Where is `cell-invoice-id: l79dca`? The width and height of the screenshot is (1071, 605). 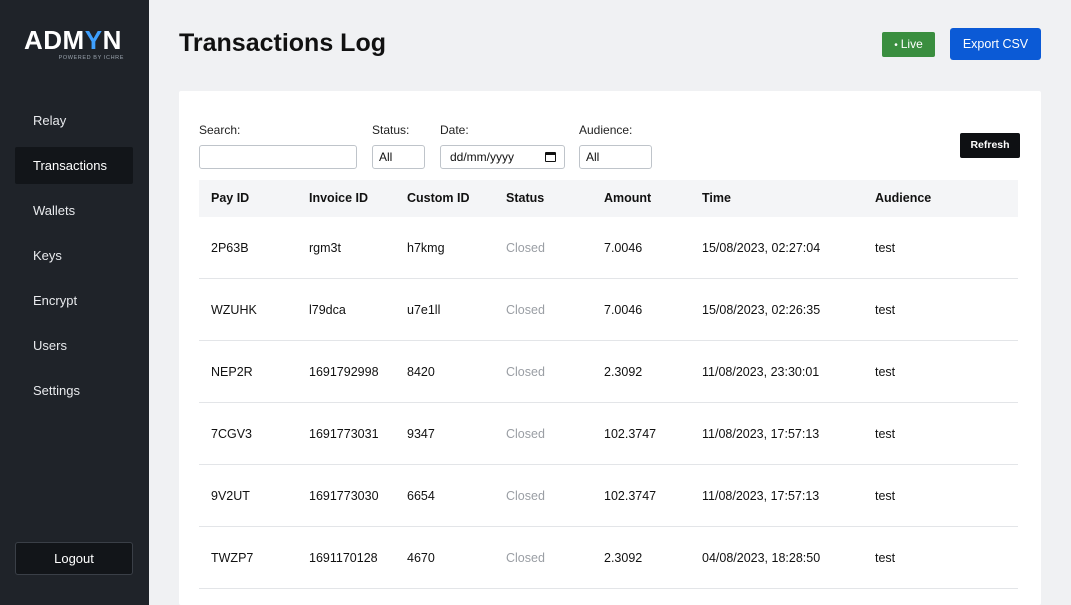
cell-invoice-id: l79dca is located at coordinates (327, 310).